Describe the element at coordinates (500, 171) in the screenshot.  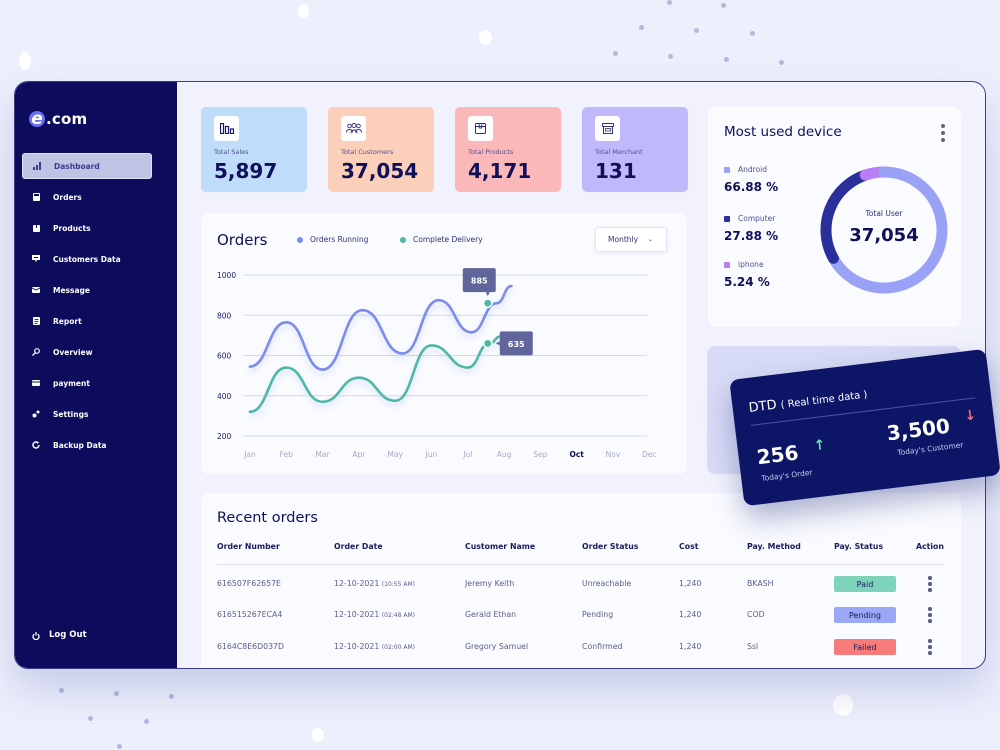
I see `stat-value: 4,171` at that location.